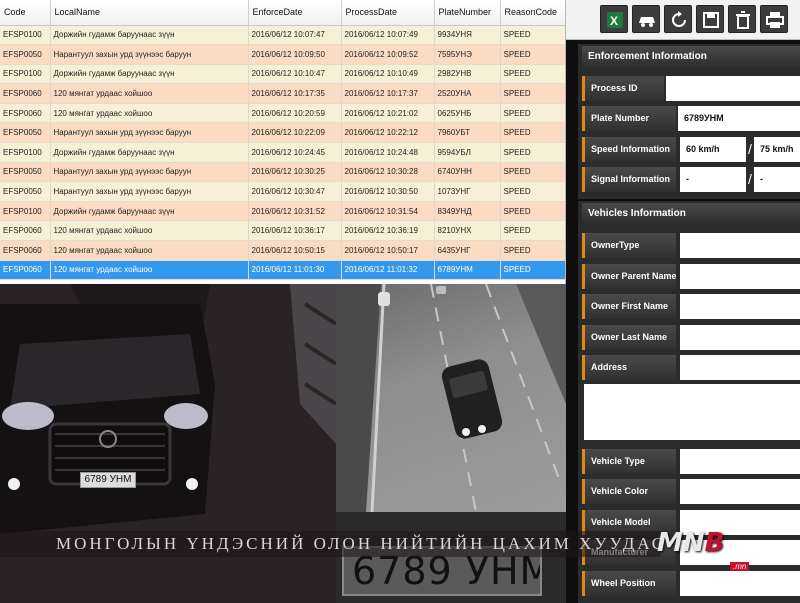  I want to click on column-header-code: Code, so click(25, 13).